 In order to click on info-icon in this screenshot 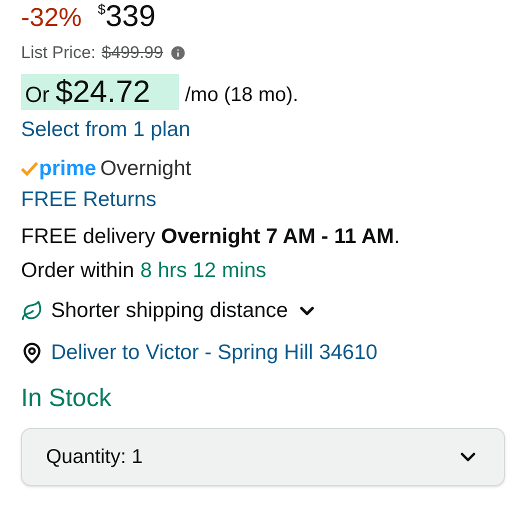, I will do `click(178, 53)`.